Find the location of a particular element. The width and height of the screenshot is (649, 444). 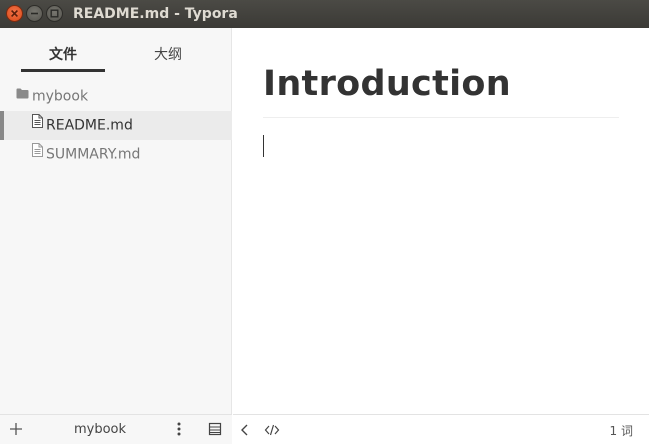

toggle-sidebar-button is located at coordinates (245, 429).